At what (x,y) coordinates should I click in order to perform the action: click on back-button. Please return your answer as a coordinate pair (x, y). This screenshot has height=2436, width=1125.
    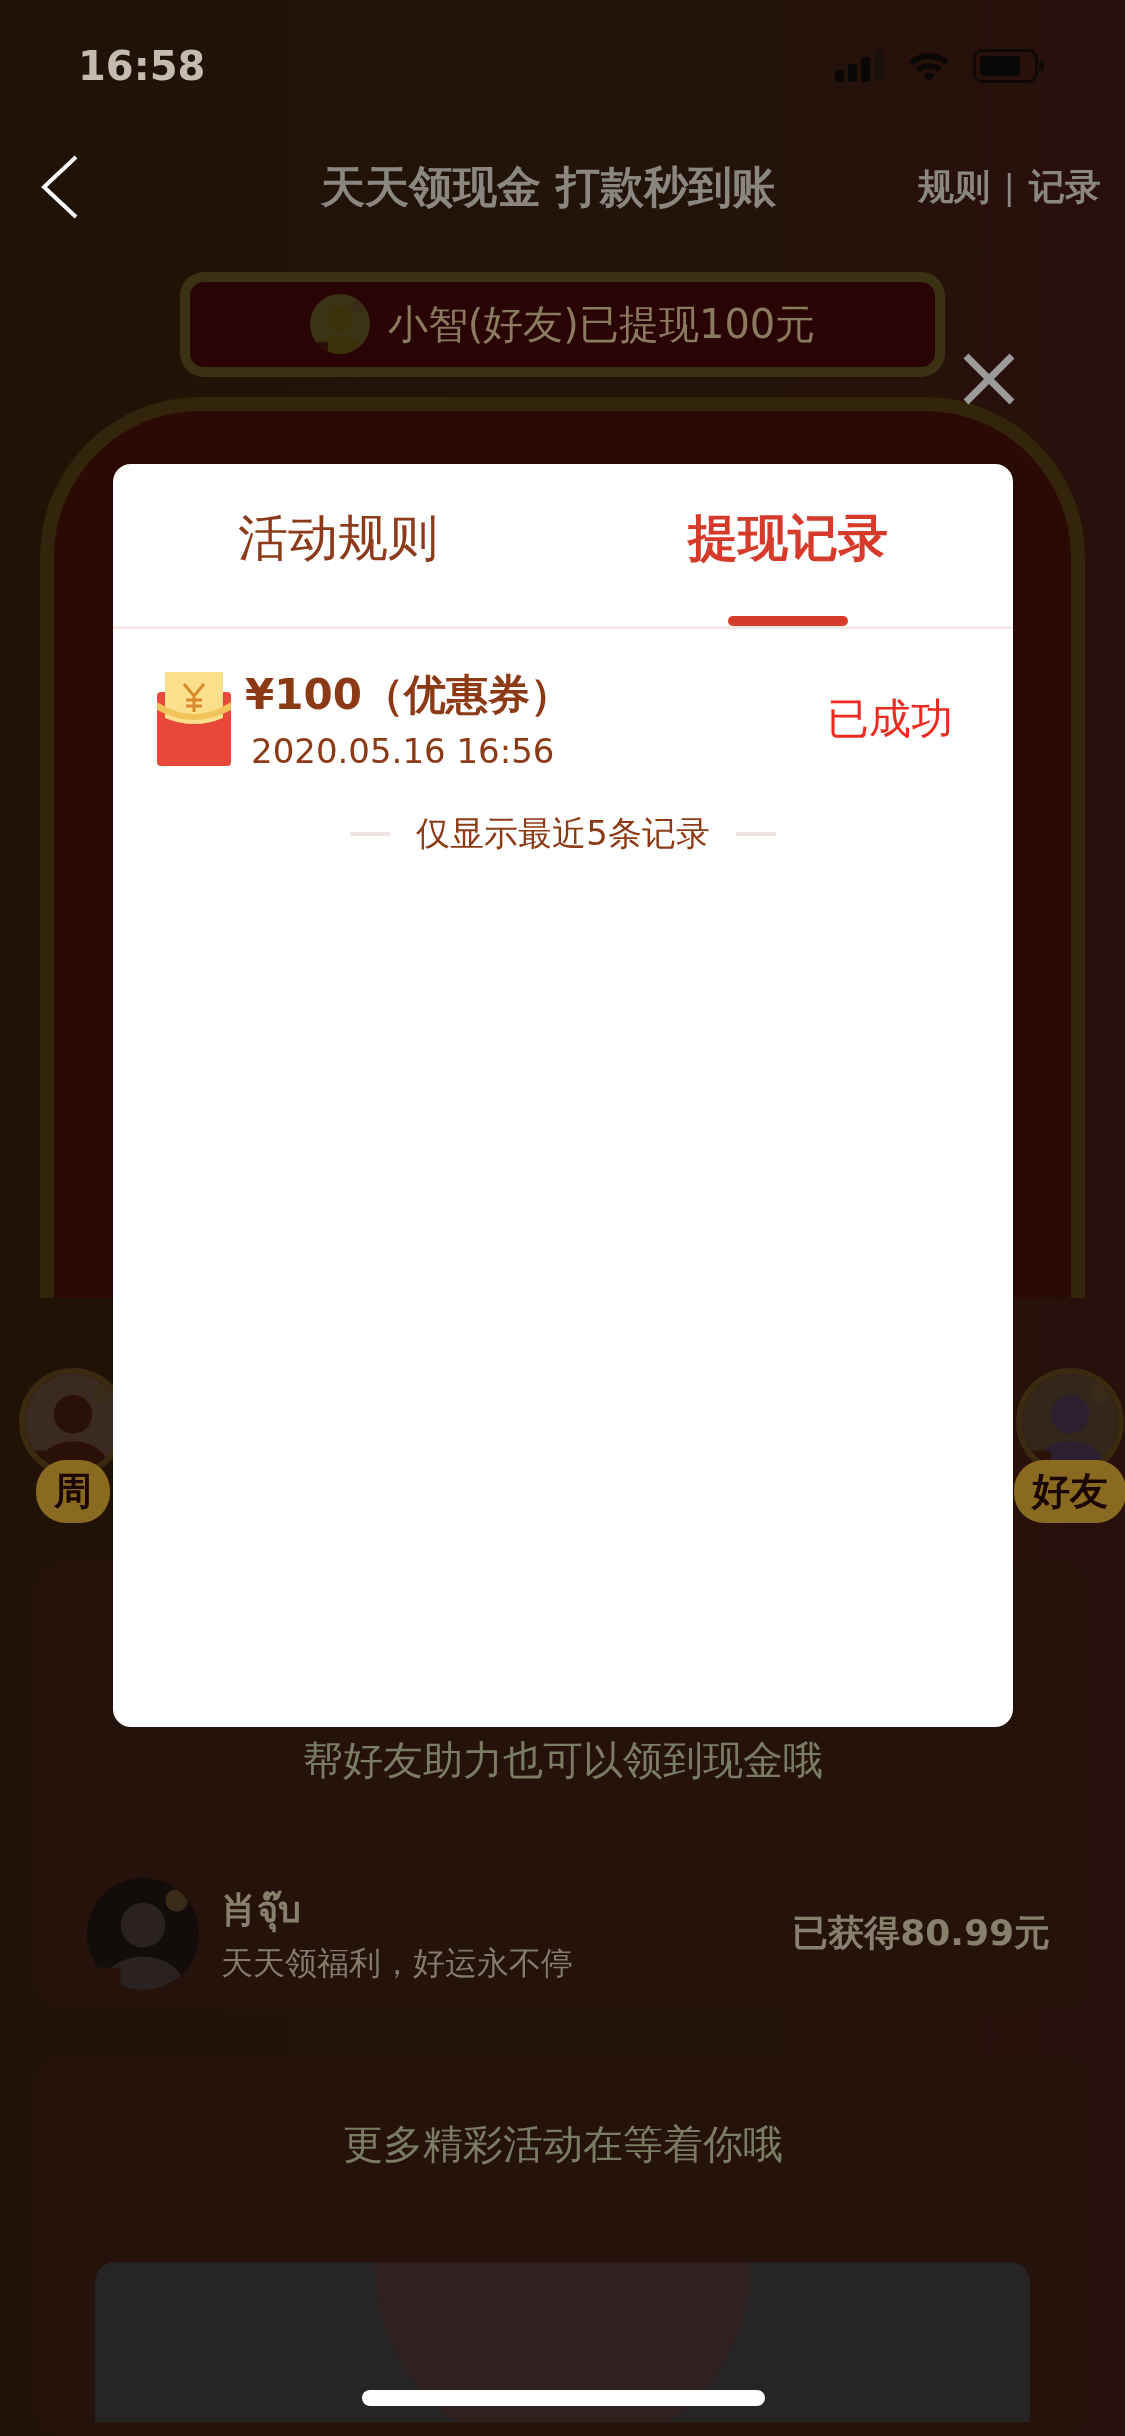
    Looking at the image, I should click on (60, 187).